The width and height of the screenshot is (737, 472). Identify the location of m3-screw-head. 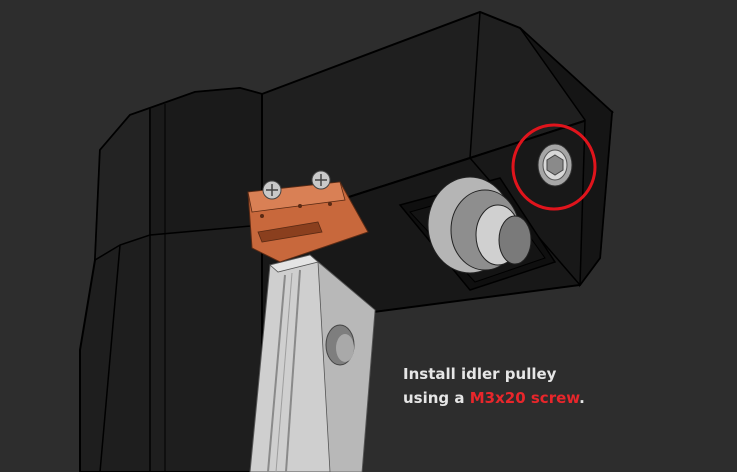
(555, 165).